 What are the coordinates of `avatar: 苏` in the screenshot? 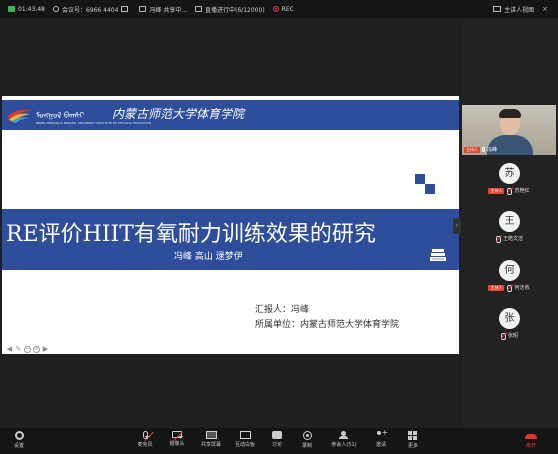 It's located at (509, 173).